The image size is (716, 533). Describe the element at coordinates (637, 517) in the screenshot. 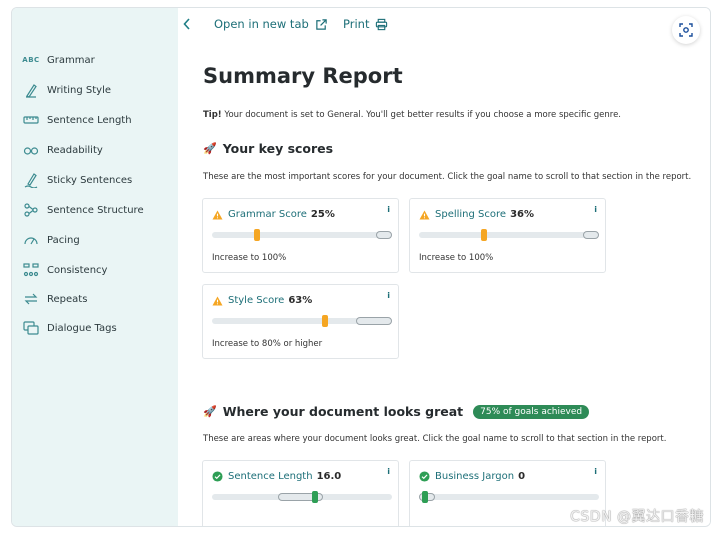

I see `watermark: CSDN @翼达口香糖` at that location.